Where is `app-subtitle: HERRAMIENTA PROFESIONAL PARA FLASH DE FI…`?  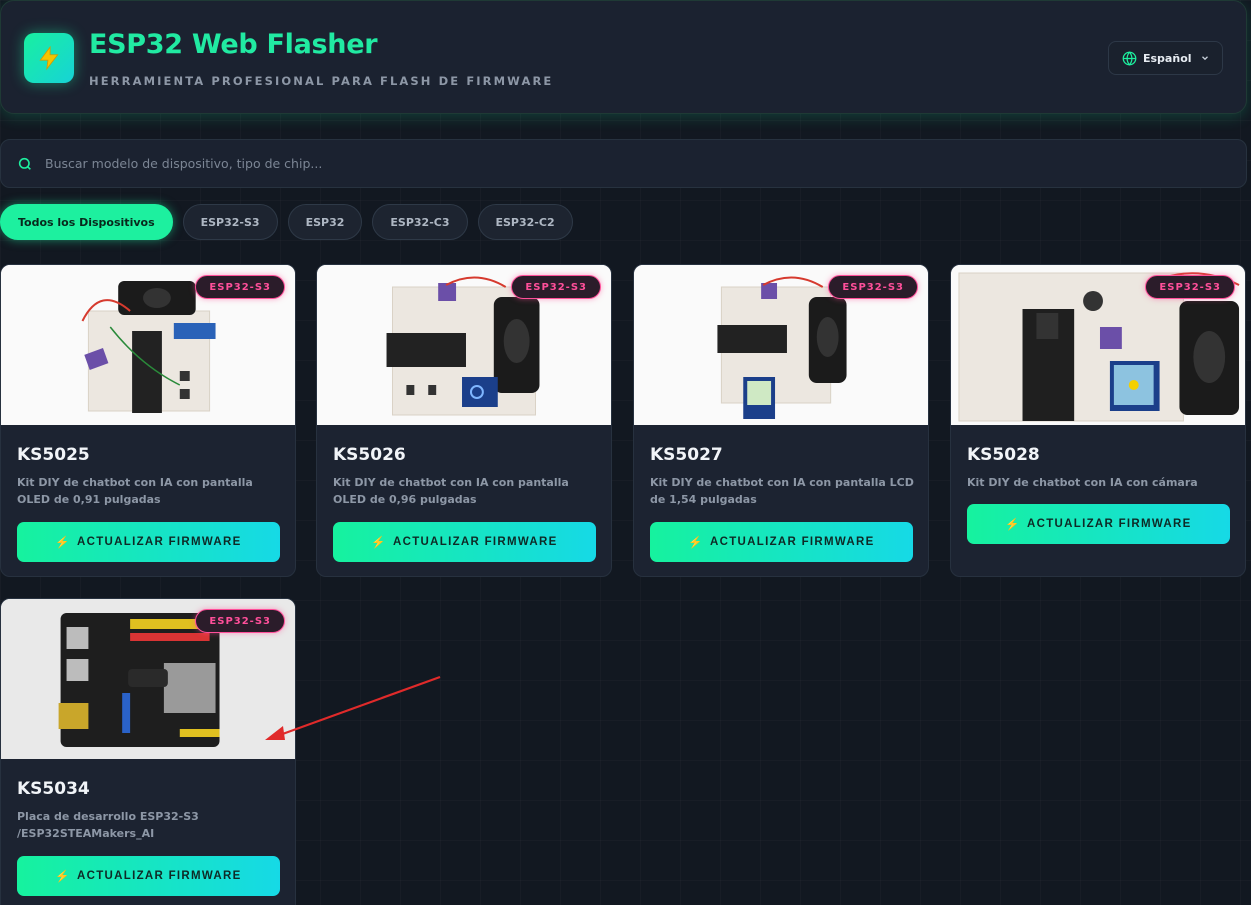 app-subtitle: HERRAMIENTA PROFESIONAL PARA FLASH DE FI… is located at coordinates (321, 81).